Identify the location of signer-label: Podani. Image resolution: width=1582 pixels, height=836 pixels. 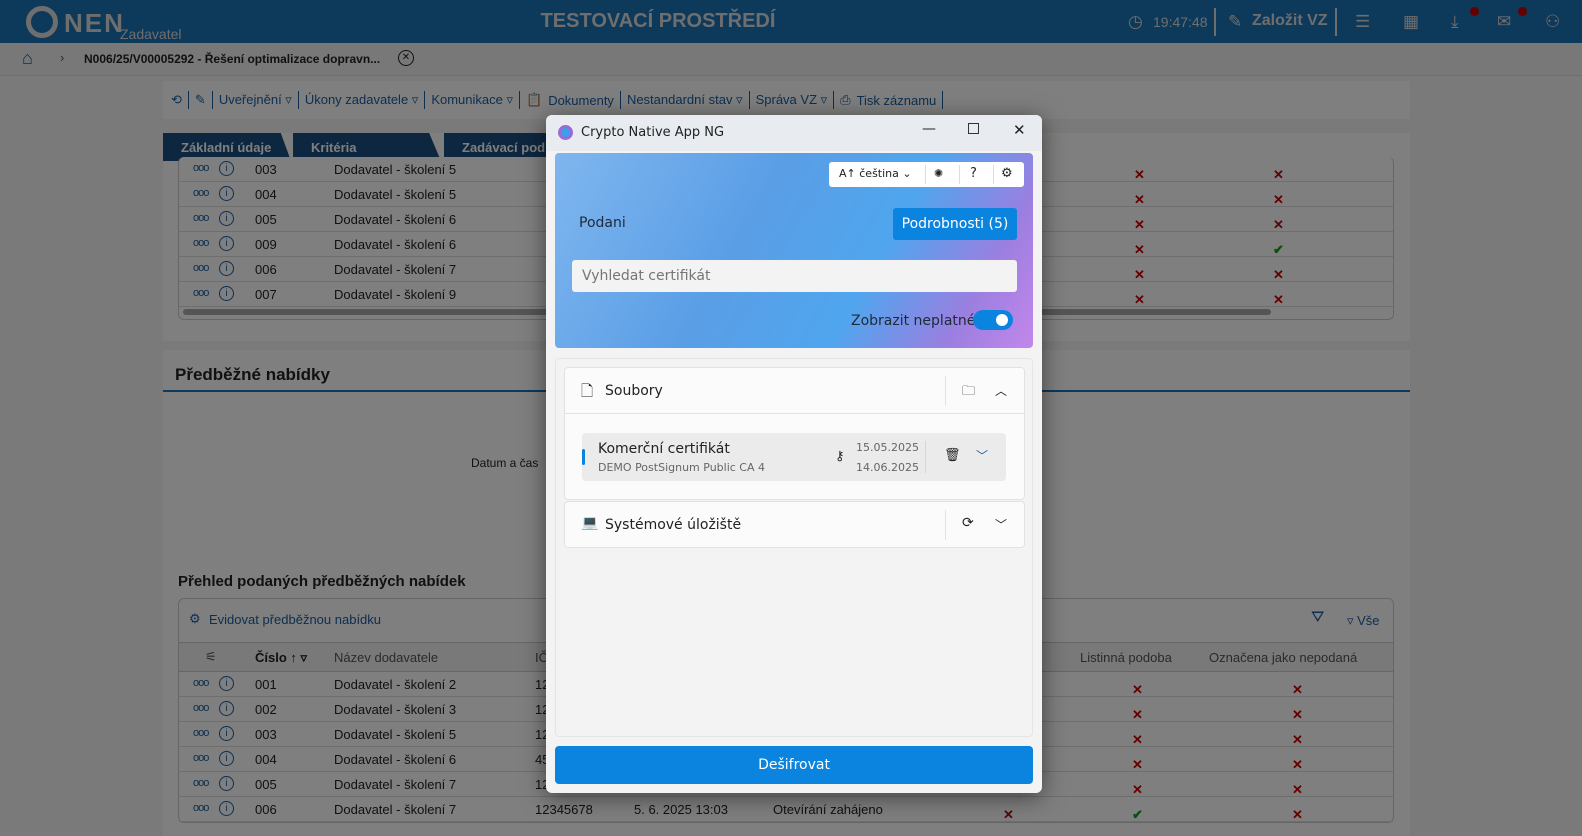
(602, 223).